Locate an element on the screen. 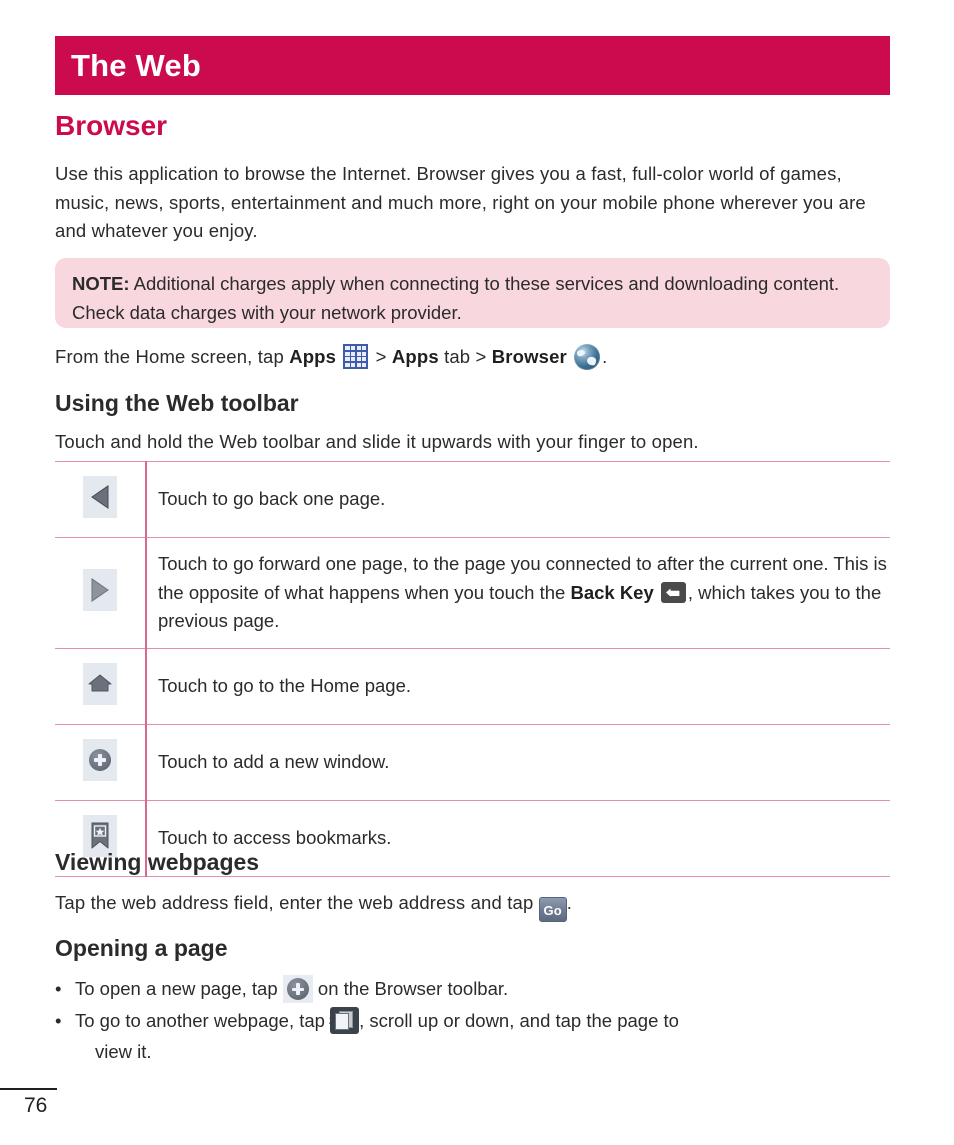 This screenshot has height=1145, width=954. viewing-text-suffix: . is located at coordinates (569, 902).